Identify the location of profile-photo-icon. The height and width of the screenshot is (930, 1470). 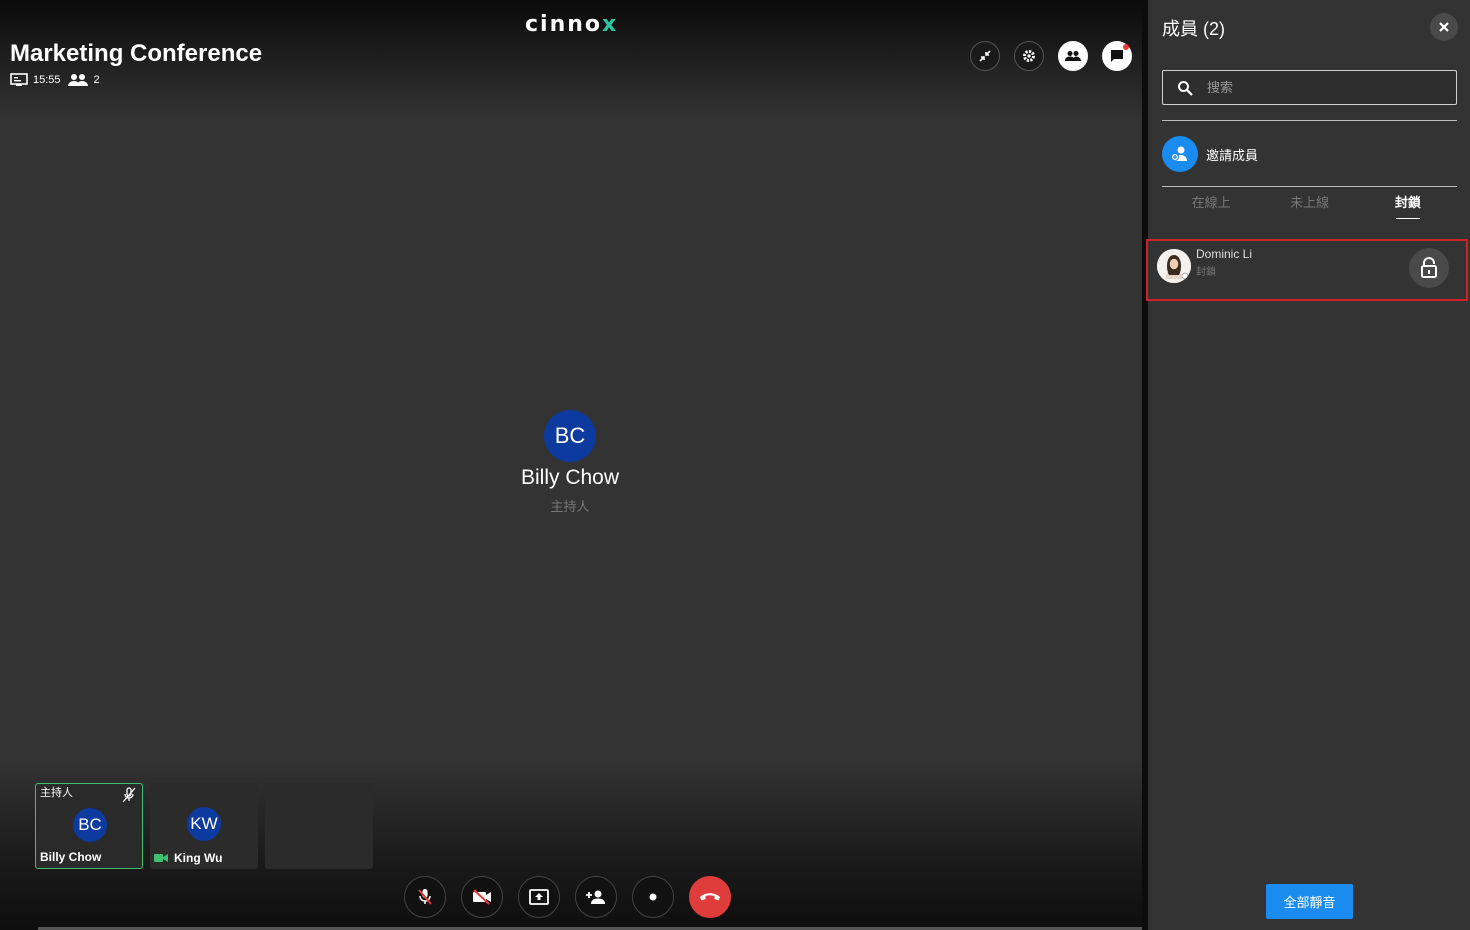
(1174, 266).